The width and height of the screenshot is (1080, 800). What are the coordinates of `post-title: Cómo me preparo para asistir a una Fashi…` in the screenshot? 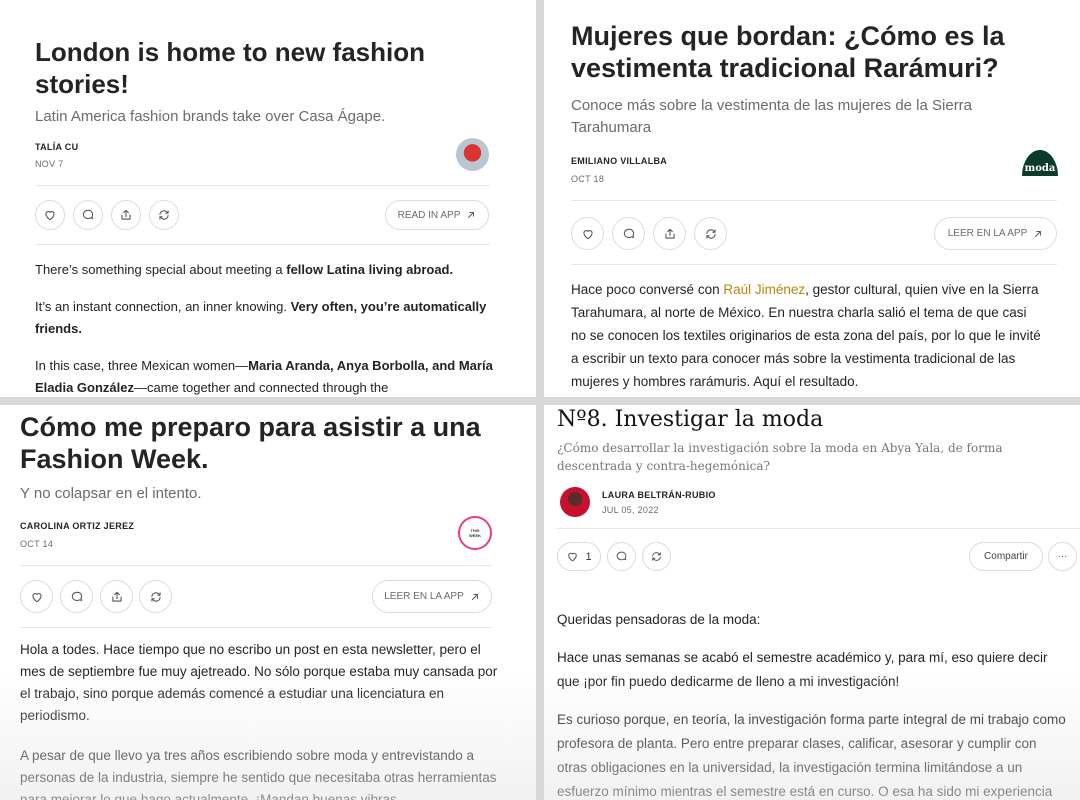 It's located at (250, 443).